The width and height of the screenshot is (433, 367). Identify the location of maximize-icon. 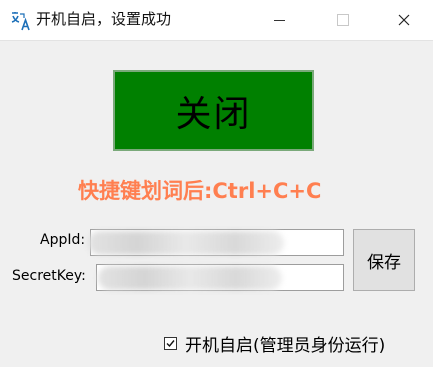
(343, 20).